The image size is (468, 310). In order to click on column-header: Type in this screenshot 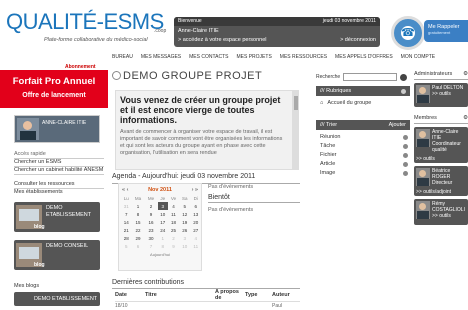, I will do `click(258, 295)`.